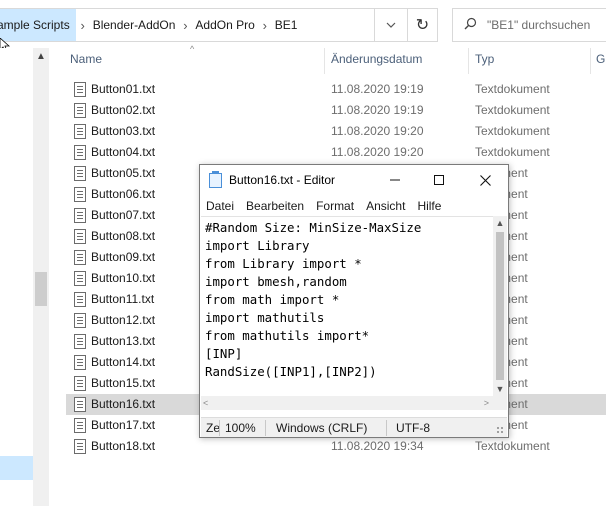 The width and height of the screenshot is (606, 506). What do you see at coordinates (275, 206) in the screenshot?
I see `menu-edit: Bearbeiten` at bounding box center [275, 206].